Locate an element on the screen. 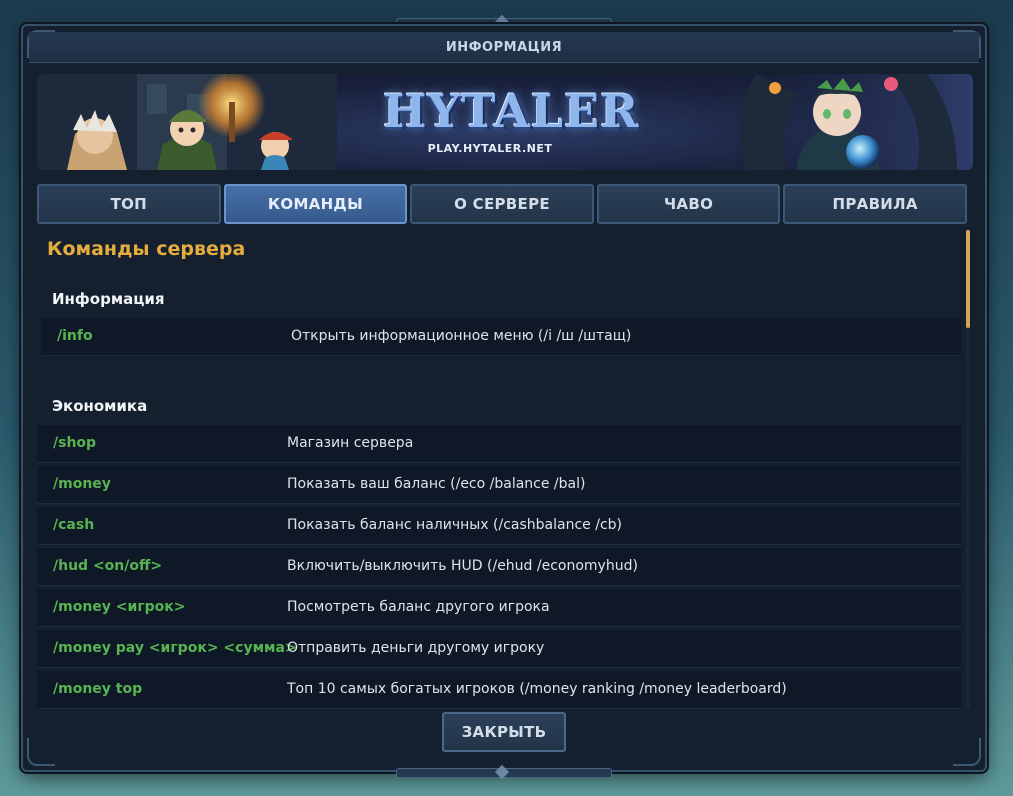  scrollbar-thumb is located at coordinates (968, 279).